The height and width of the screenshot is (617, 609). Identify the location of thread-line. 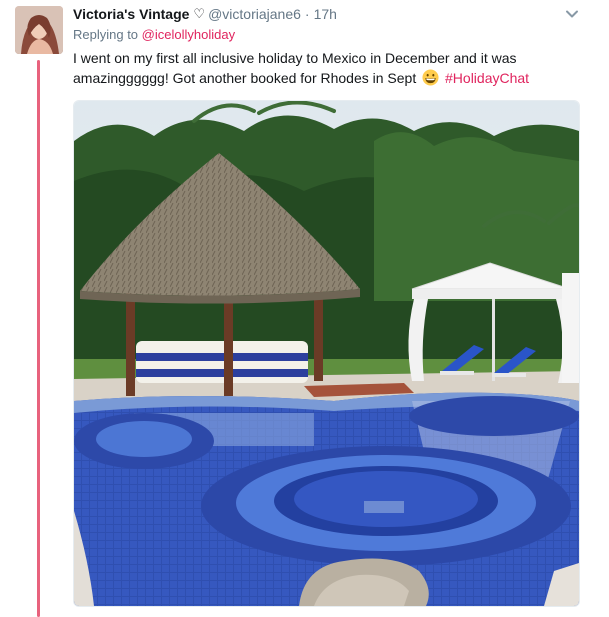
(38, 338).